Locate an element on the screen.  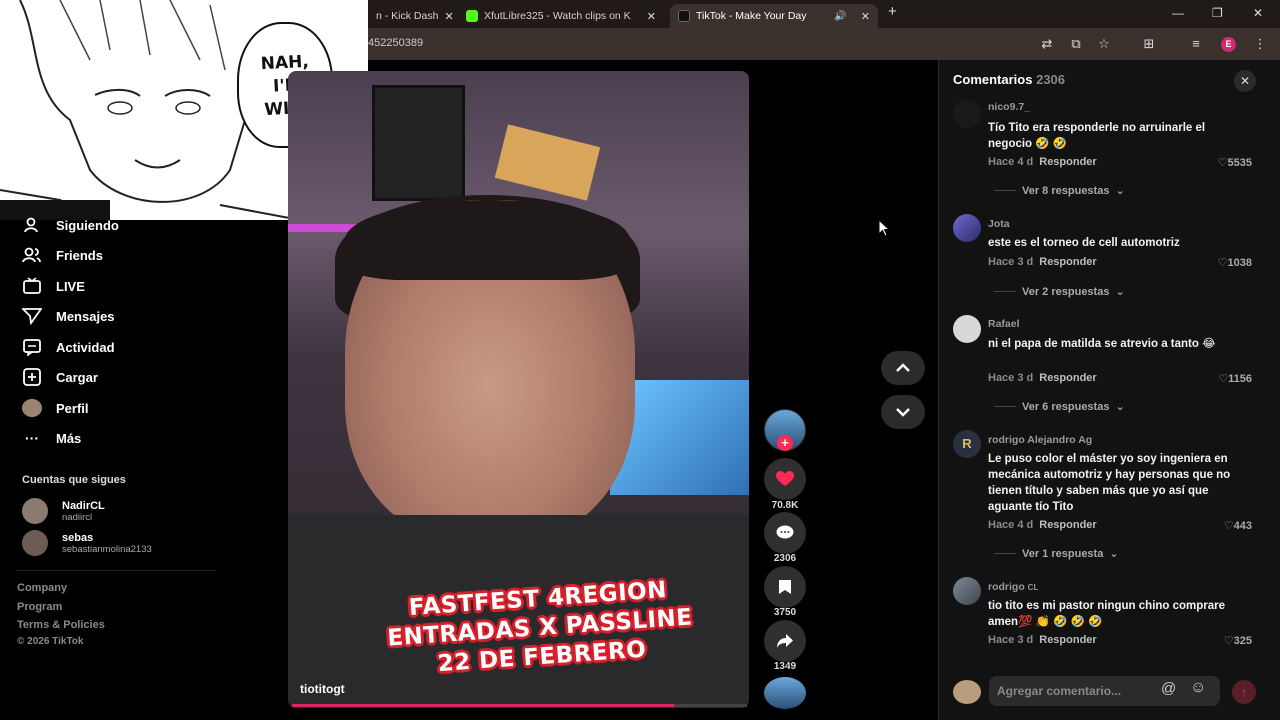
comment-like-button: ♡443 is located at coordinates (1221, 525).